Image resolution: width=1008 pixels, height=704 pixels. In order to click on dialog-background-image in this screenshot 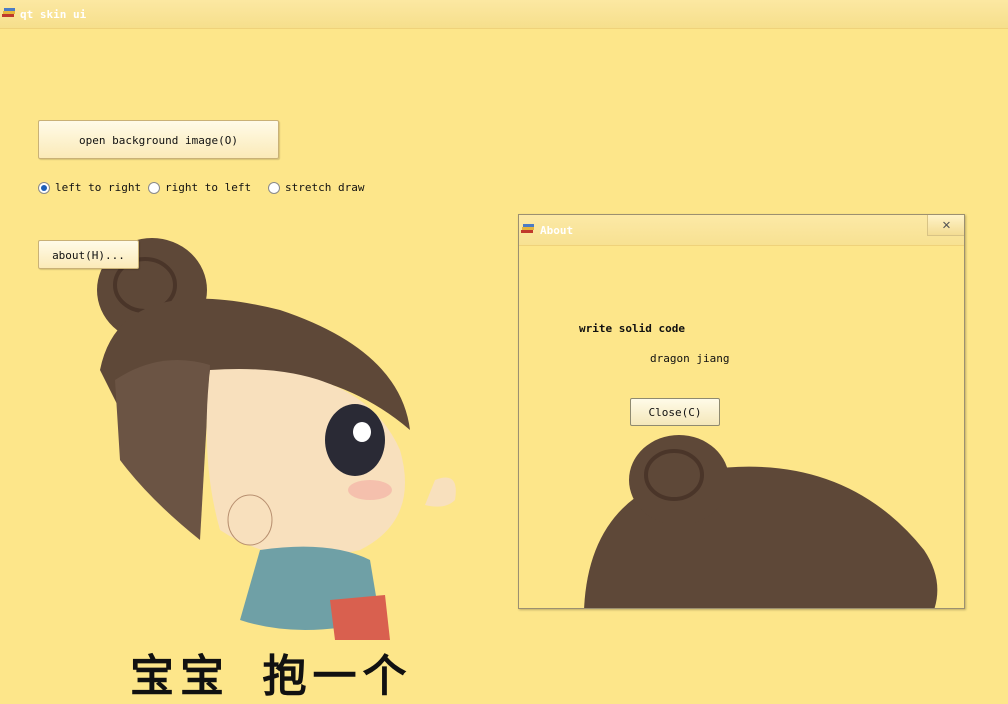, I will do `click(761, 521)`.